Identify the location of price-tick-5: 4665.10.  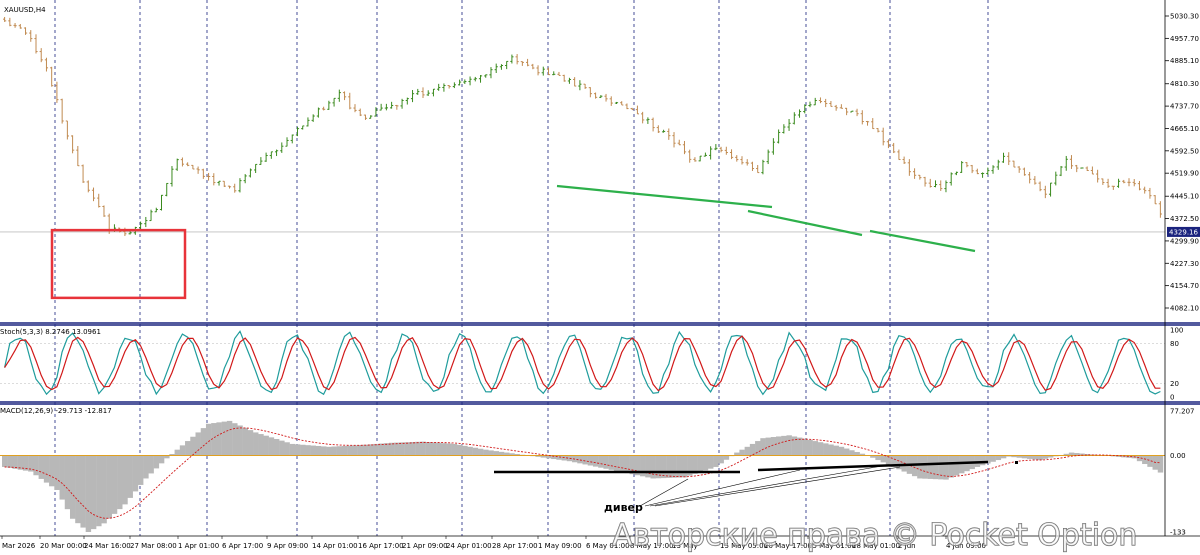
(1184, 129).